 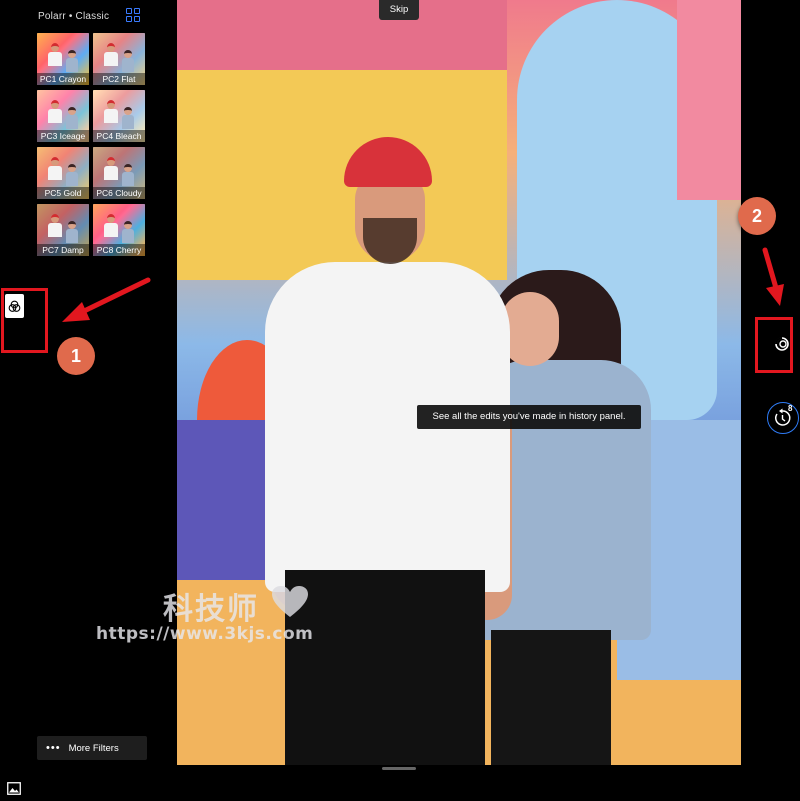 I want to click on more-filters-label: More Filters, so click(x=93, y=748).